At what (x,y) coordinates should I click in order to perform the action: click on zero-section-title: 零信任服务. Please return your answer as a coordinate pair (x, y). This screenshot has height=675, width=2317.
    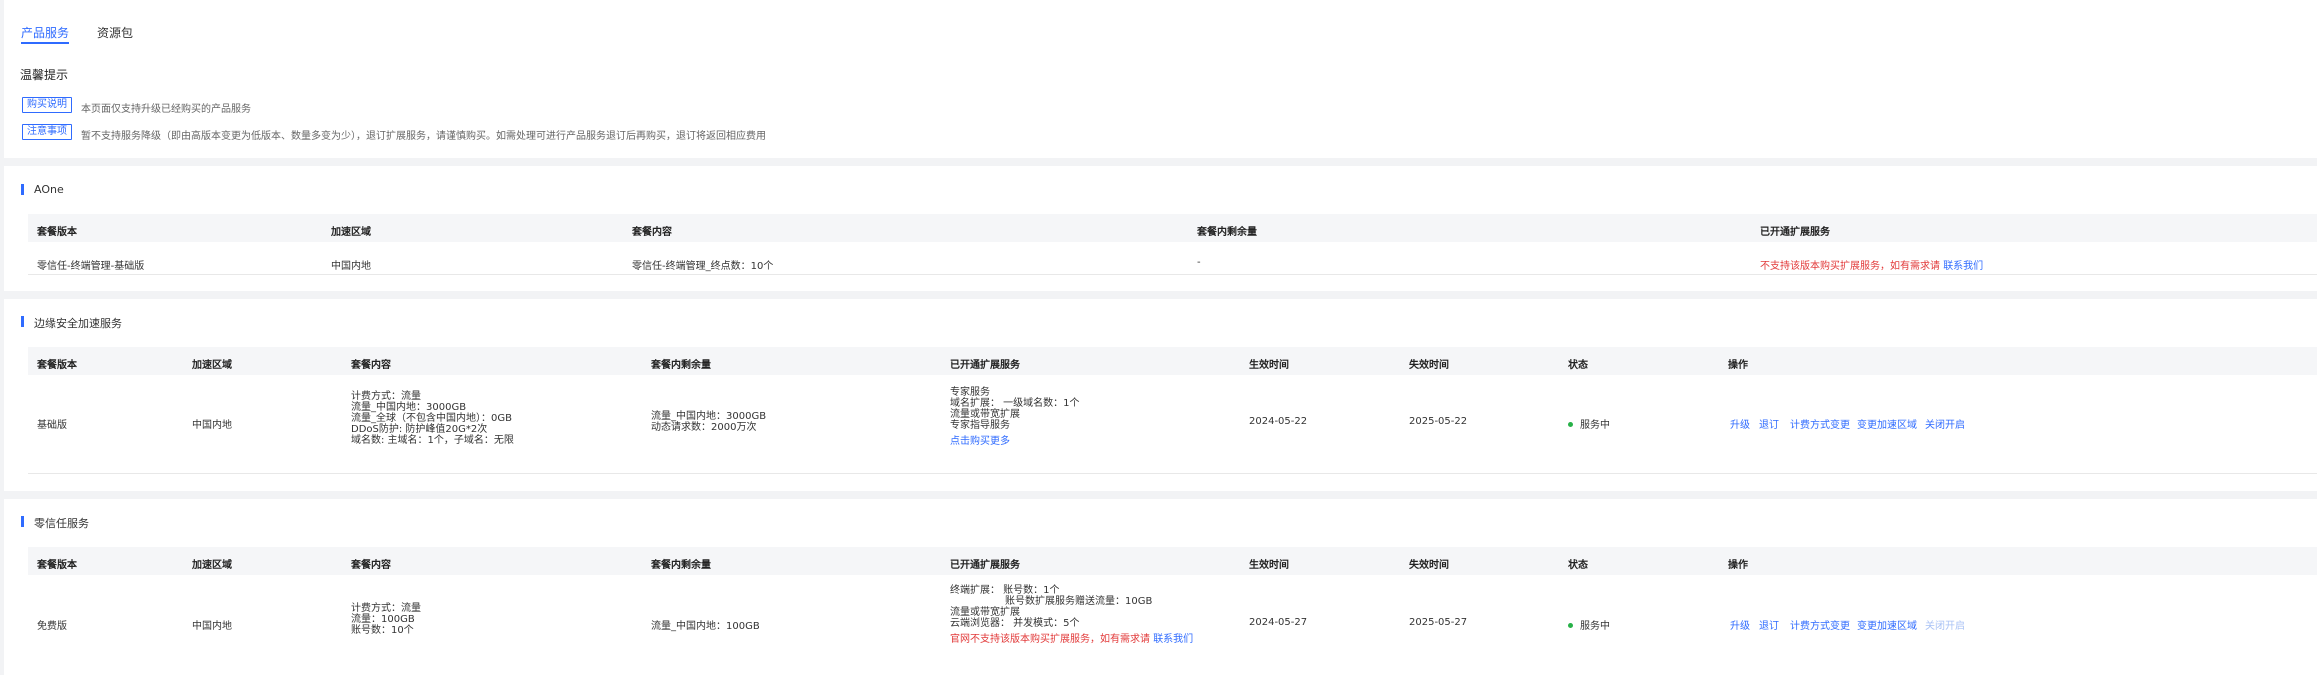
    Looking at the image, I should click on (61, 523).